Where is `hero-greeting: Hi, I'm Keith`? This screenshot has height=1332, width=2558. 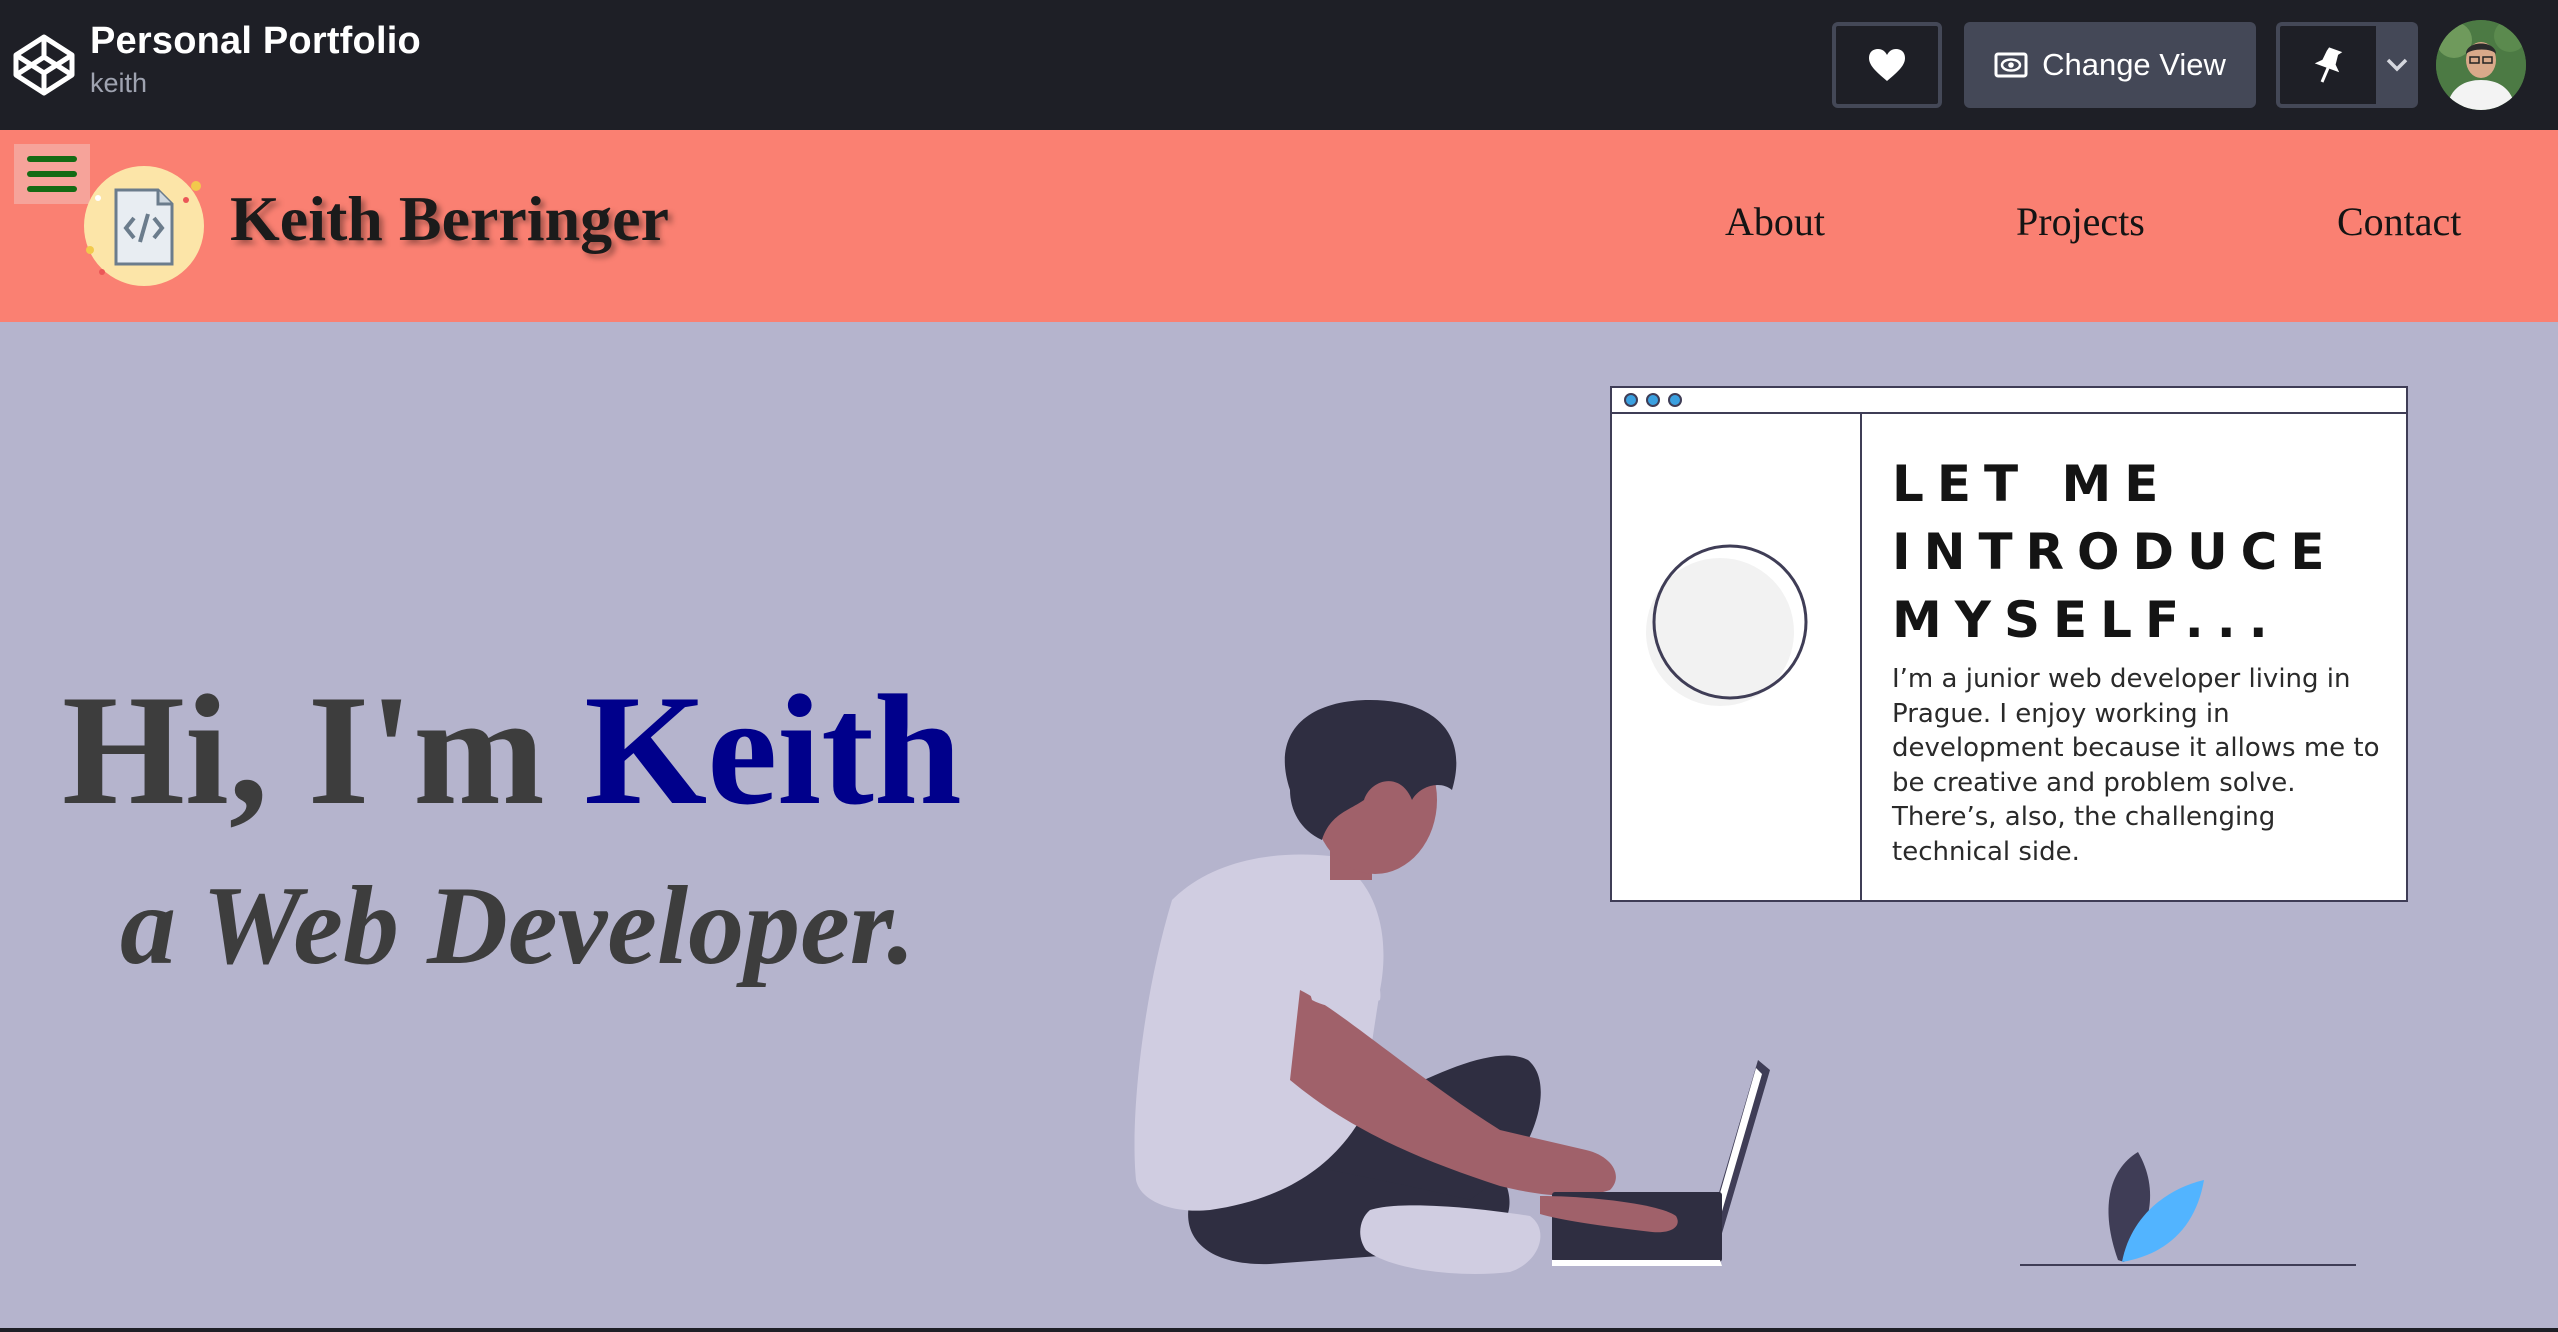
hero-greeting: Hi, I'm Keith is located at coordinates (512, 751).